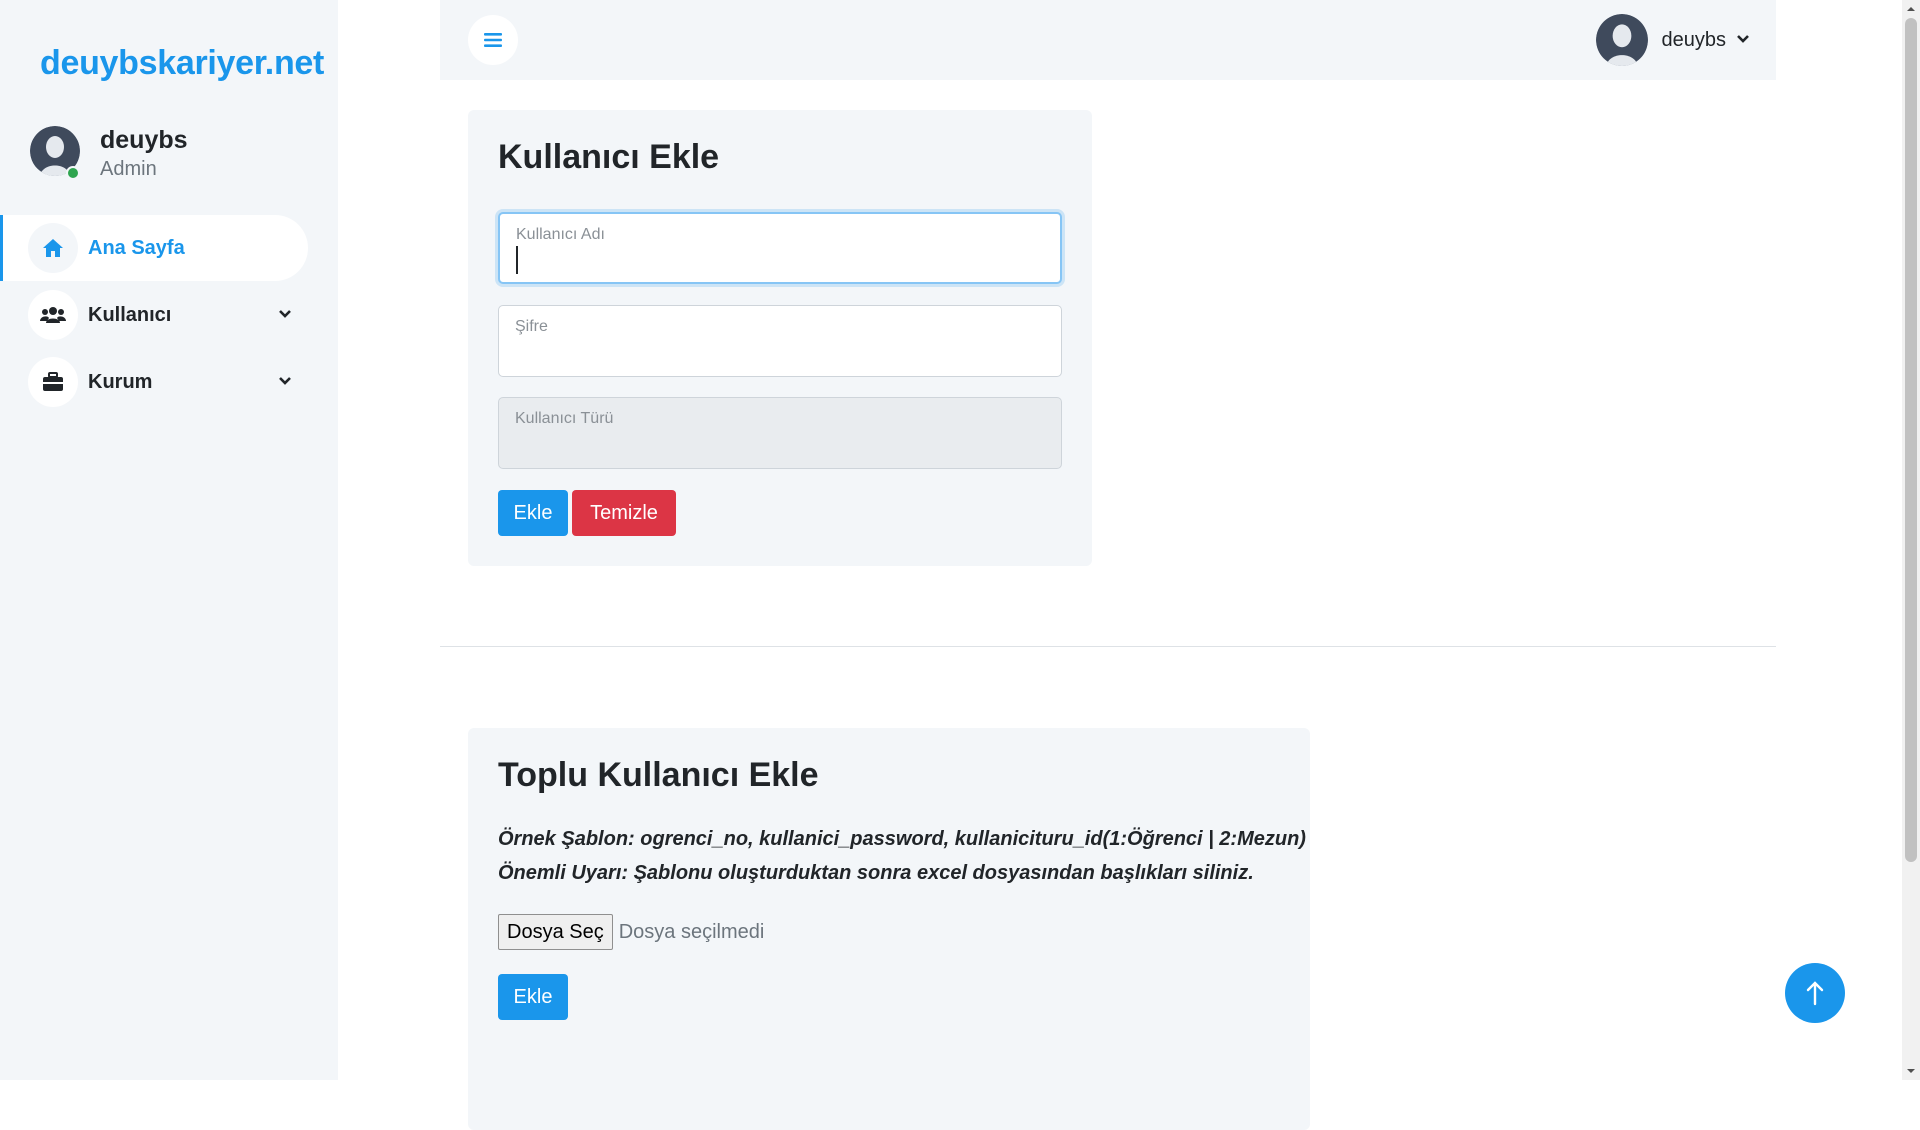 The image size is (1920, 1130). What do you see at coordinates (389, 540) in the screenshot?
I see `main-gutter` at bounding box center [389, 540].